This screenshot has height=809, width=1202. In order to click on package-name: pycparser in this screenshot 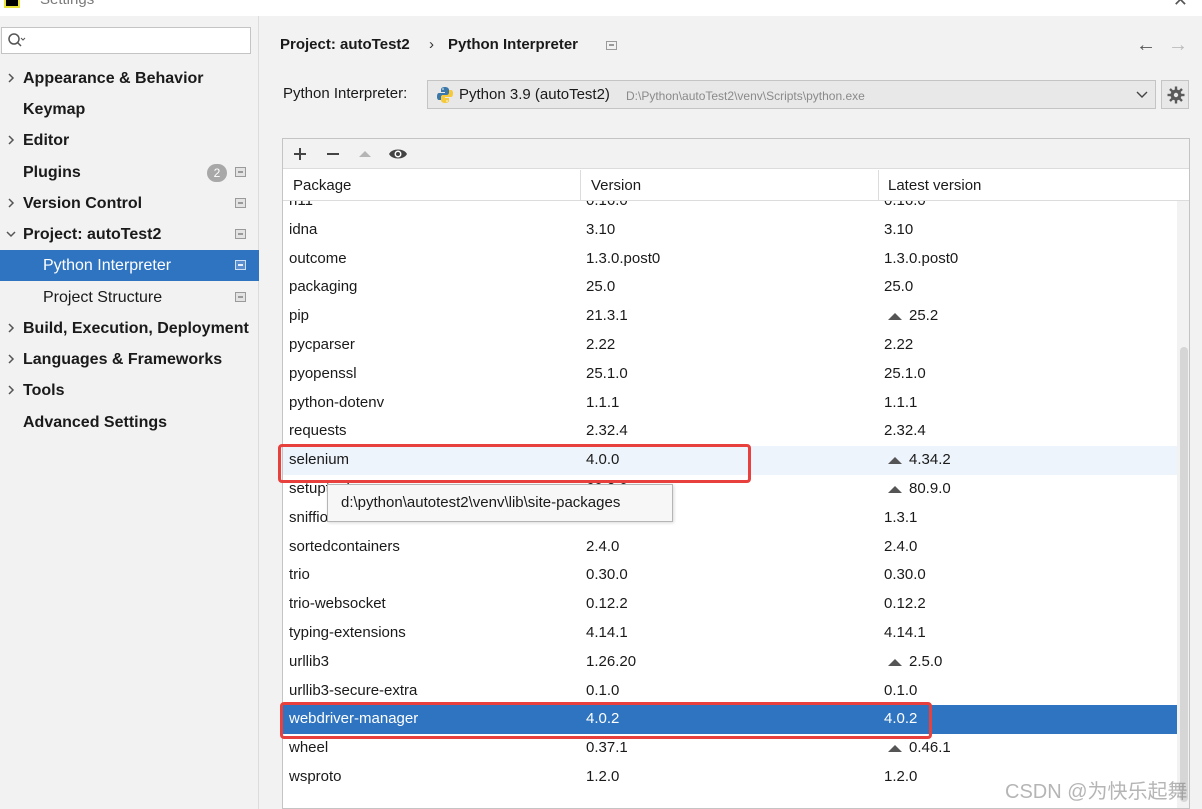, I will do `click(322, 344)`.